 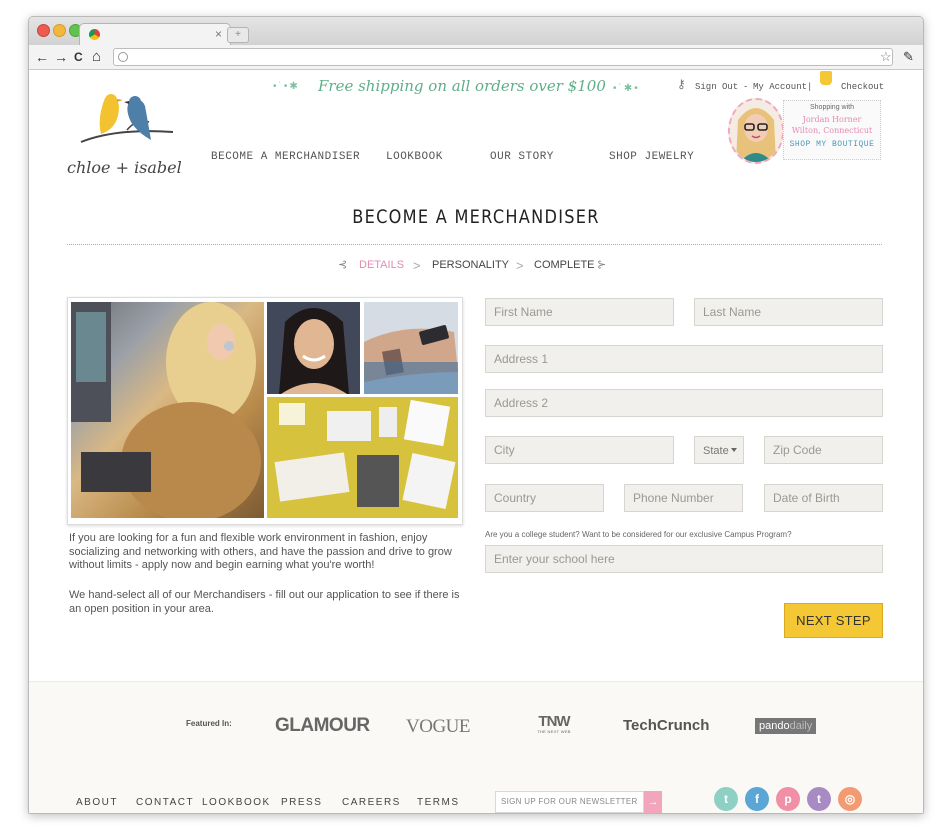 What do you see at coordinates (503, 57) in the screenshot?
I see `address-bar` at bounding box center [503, 57].